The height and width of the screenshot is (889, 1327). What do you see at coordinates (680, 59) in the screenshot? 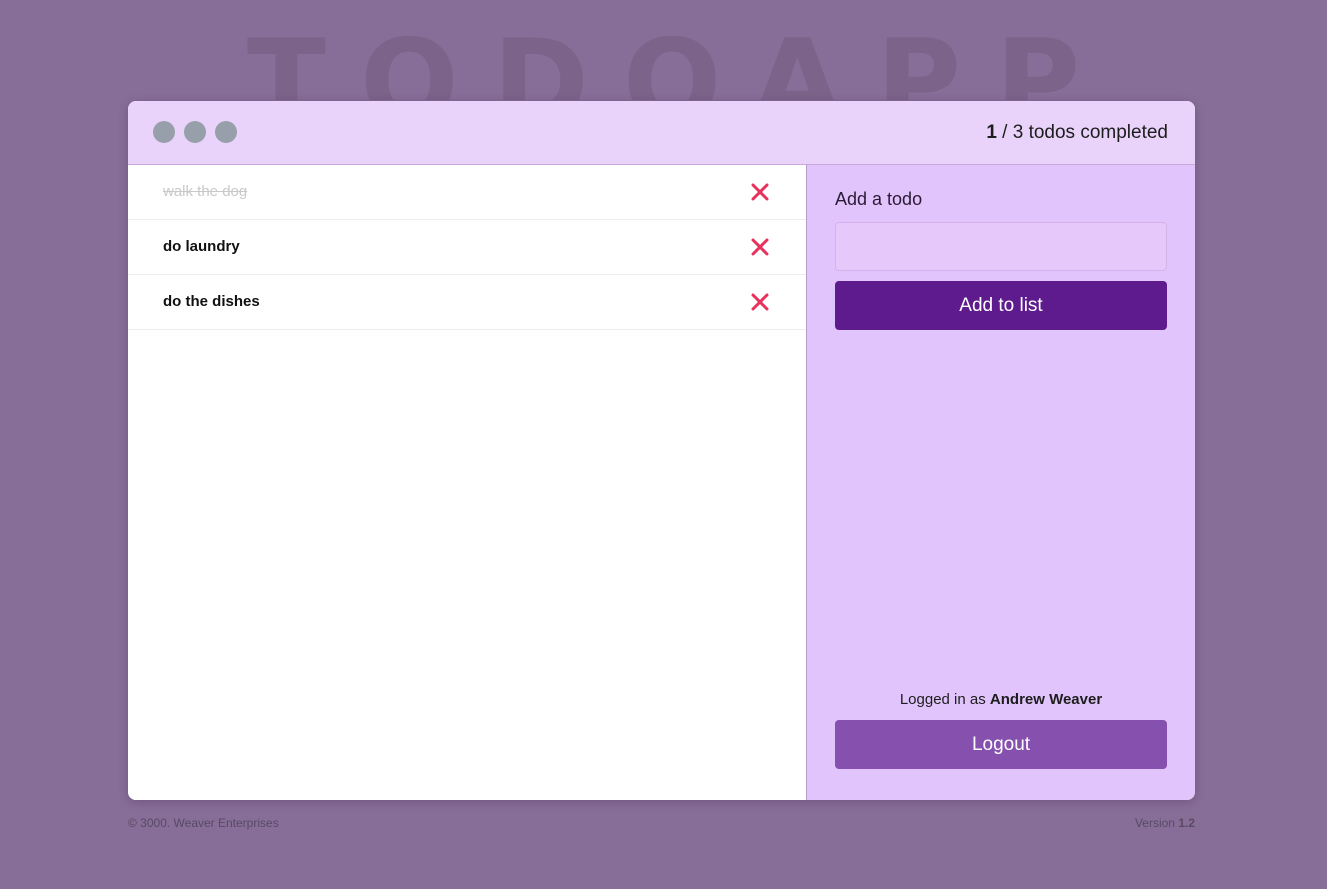
I see `background-title: TODOAPP` at bounding box center [680, 59].